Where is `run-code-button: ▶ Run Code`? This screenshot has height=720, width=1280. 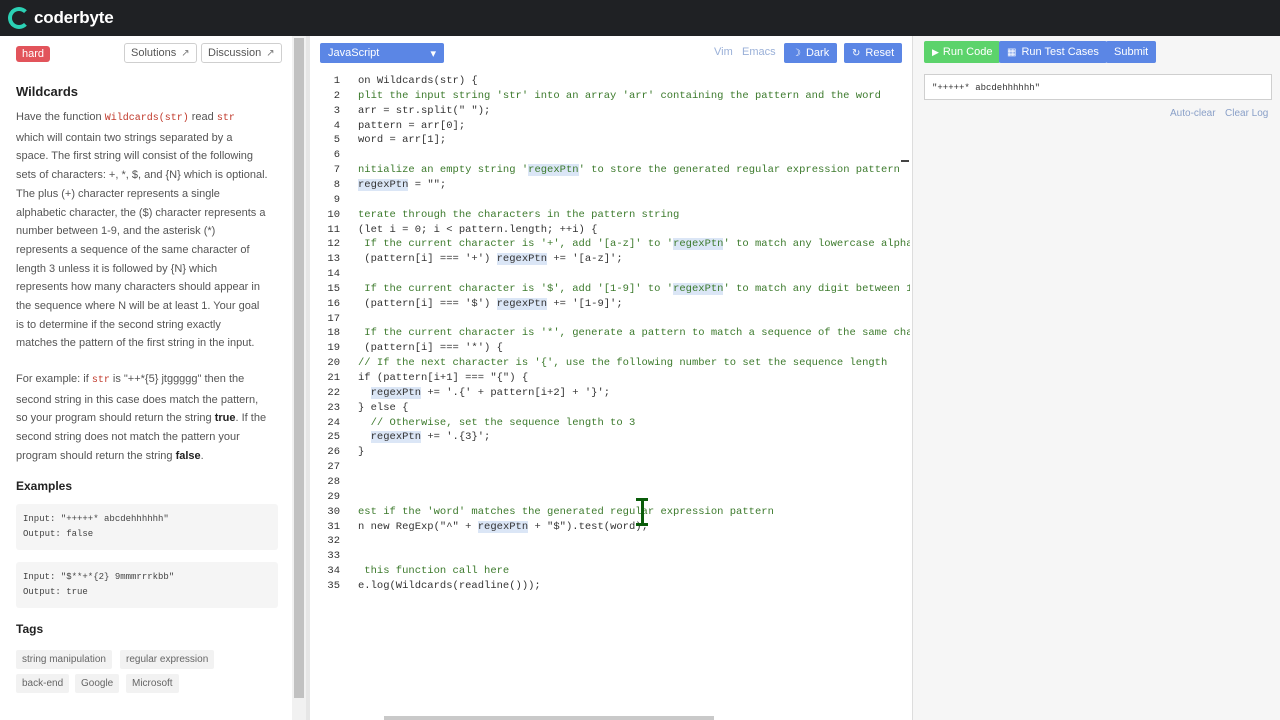 run-code-button: ▶ Run Code is located at coordinates (962, 52).